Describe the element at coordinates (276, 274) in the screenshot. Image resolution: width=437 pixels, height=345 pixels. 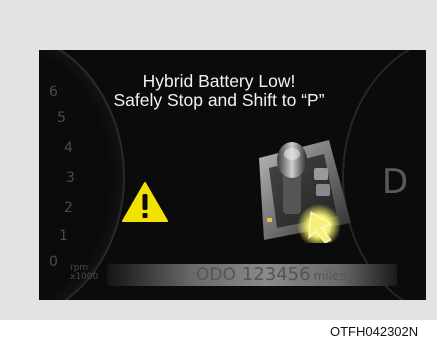
I see `odometer-value: 123456` at that location.